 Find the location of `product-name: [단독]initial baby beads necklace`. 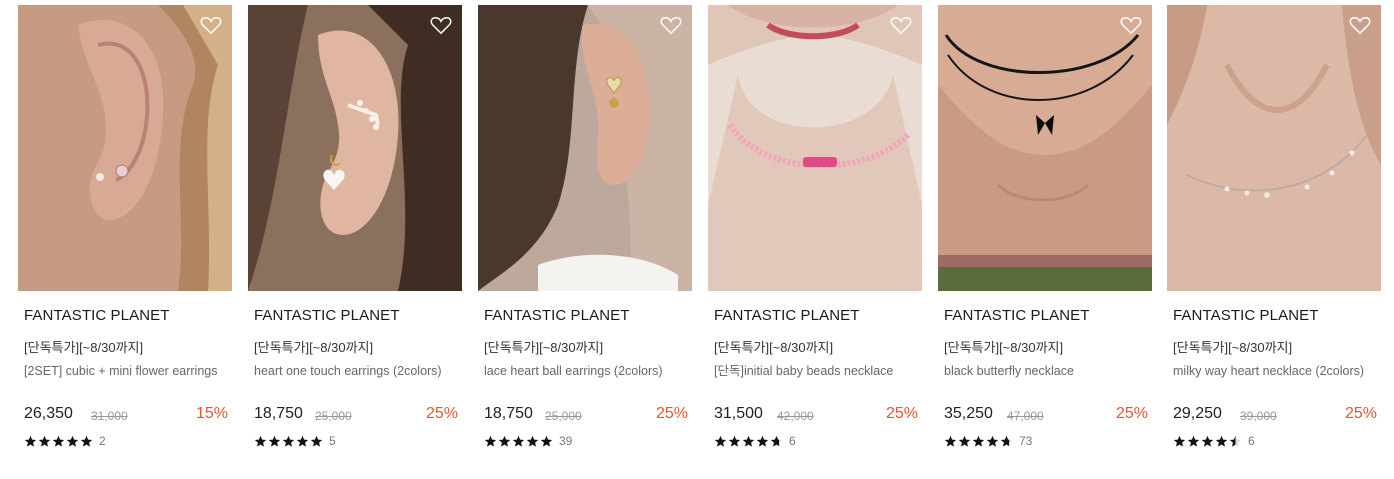

product-name: [단독]initial baby beads necklace is located at coordinates (814, 371).